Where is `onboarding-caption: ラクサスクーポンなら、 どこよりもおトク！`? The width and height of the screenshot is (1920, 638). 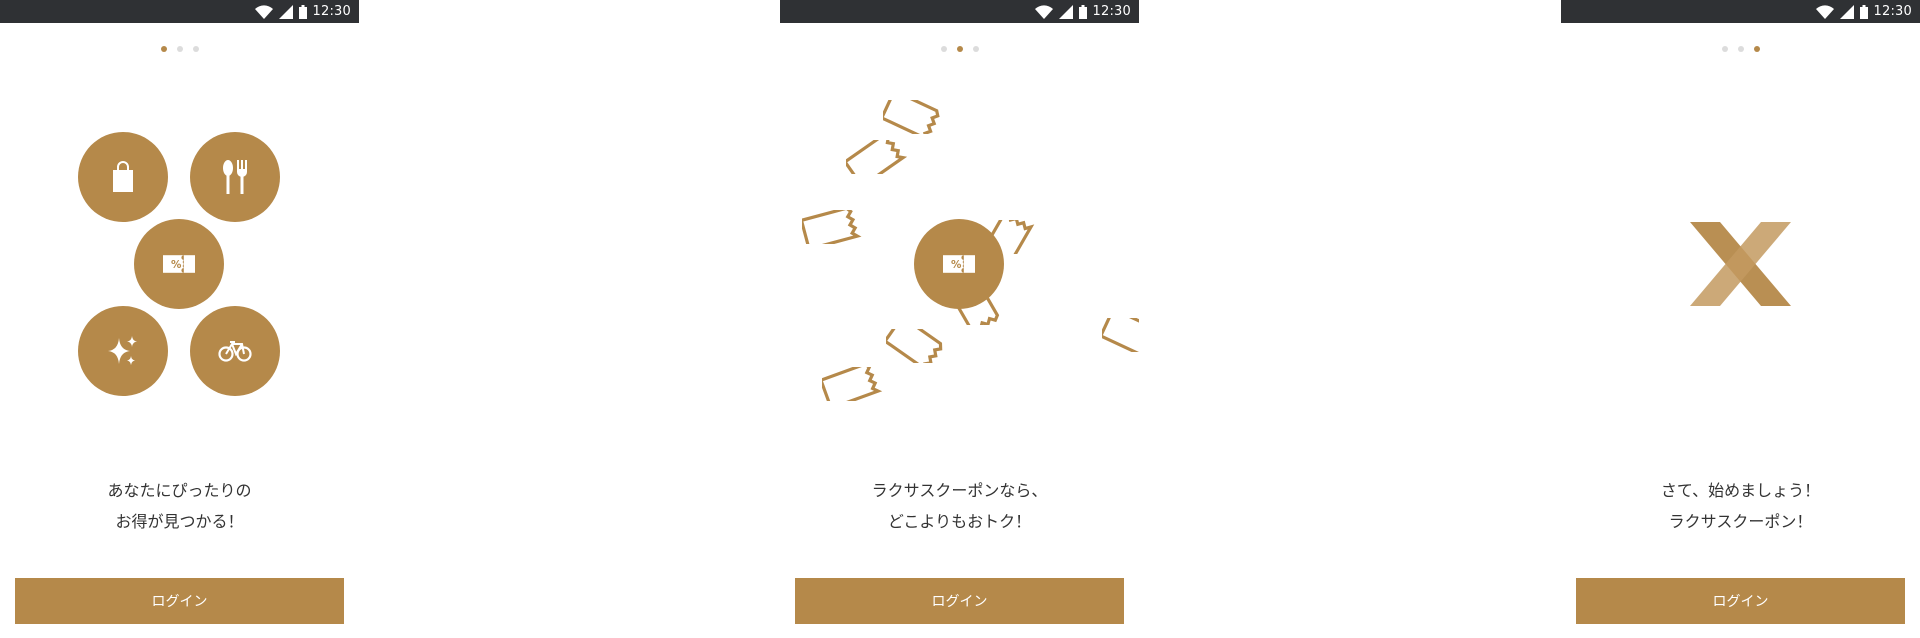 onboarding-caption: ラクサスクーポンなら、 どこよりもおトク！ is located at coordinates (959, 506).